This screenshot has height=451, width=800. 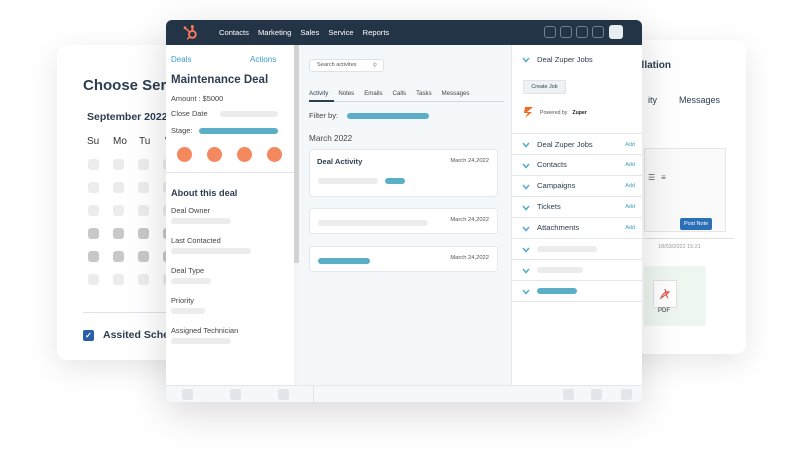 I want to click on deal-type-label: Deal Type, so click(x=188, y=270).